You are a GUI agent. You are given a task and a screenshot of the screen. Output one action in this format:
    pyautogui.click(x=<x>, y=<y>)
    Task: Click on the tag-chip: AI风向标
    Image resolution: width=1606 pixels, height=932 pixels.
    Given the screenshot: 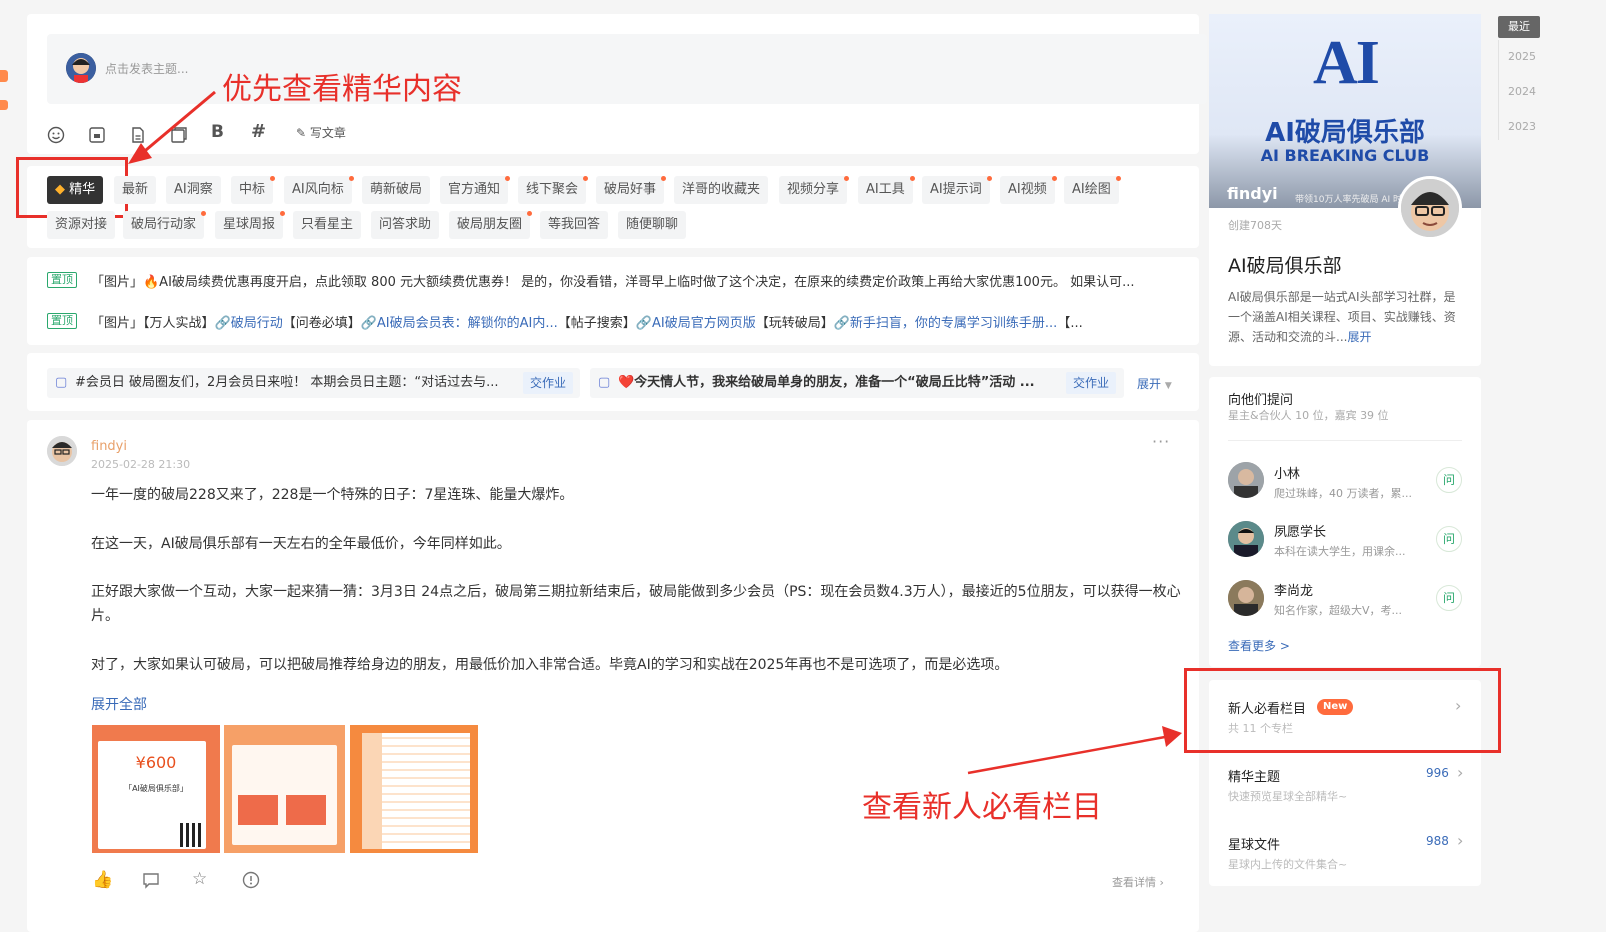 What is the action you would take?
    pyautogui.click(x=319, y=190)
    